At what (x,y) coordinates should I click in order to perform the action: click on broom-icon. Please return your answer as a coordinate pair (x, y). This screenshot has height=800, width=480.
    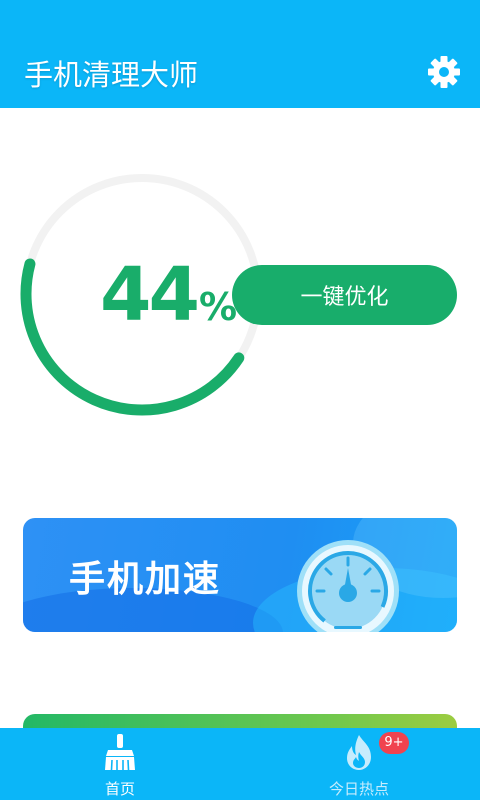
    Looking at the image, I should click on (120, 752).